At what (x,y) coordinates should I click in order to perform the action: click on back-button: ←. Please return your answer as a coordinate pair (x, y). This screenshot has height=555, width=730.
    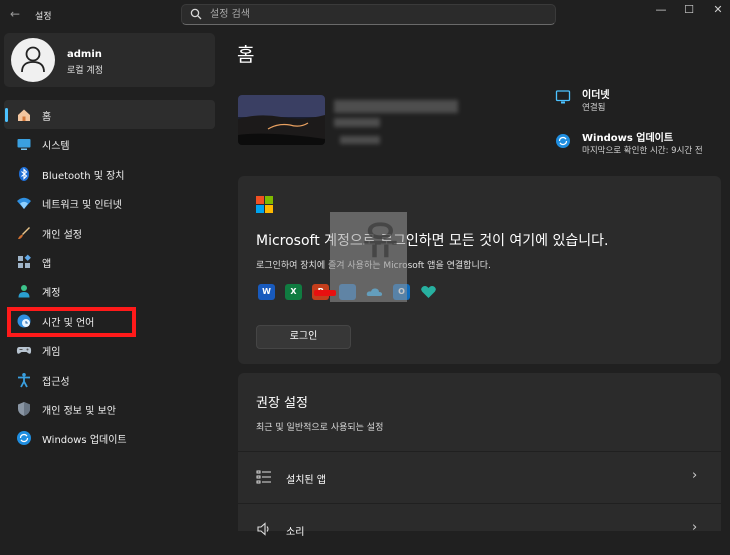
    Looking at the image, I should click on (15, 14).